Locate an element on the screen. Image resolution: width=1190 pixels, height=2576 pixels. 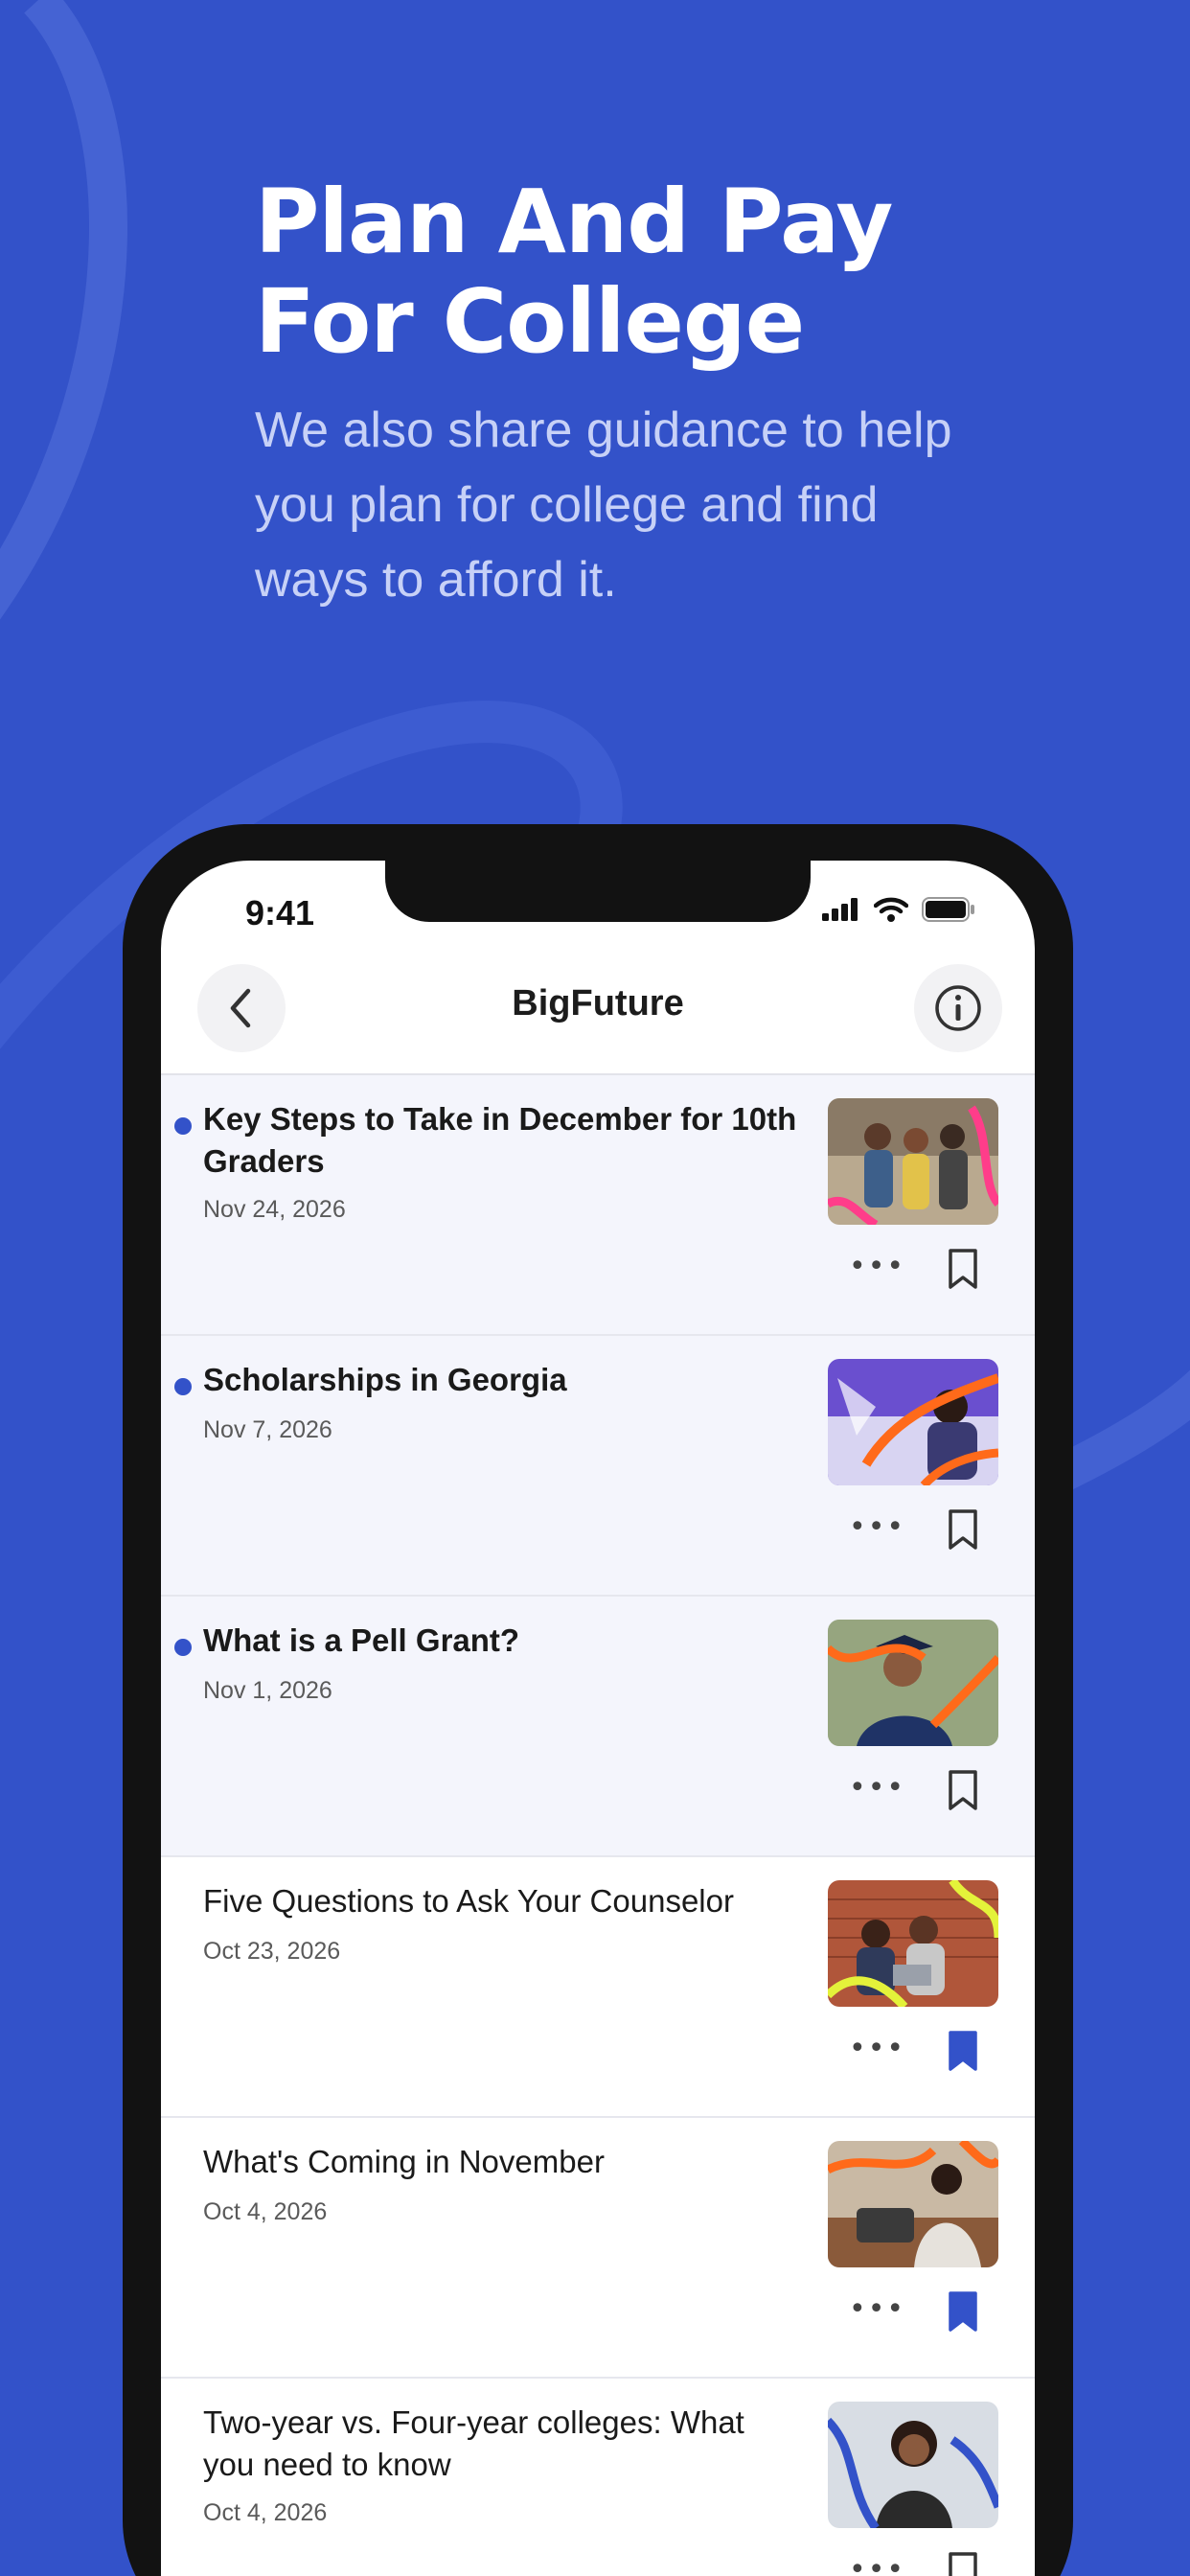
nav-bar: BigFuture is located at coordinates (598, 1016).